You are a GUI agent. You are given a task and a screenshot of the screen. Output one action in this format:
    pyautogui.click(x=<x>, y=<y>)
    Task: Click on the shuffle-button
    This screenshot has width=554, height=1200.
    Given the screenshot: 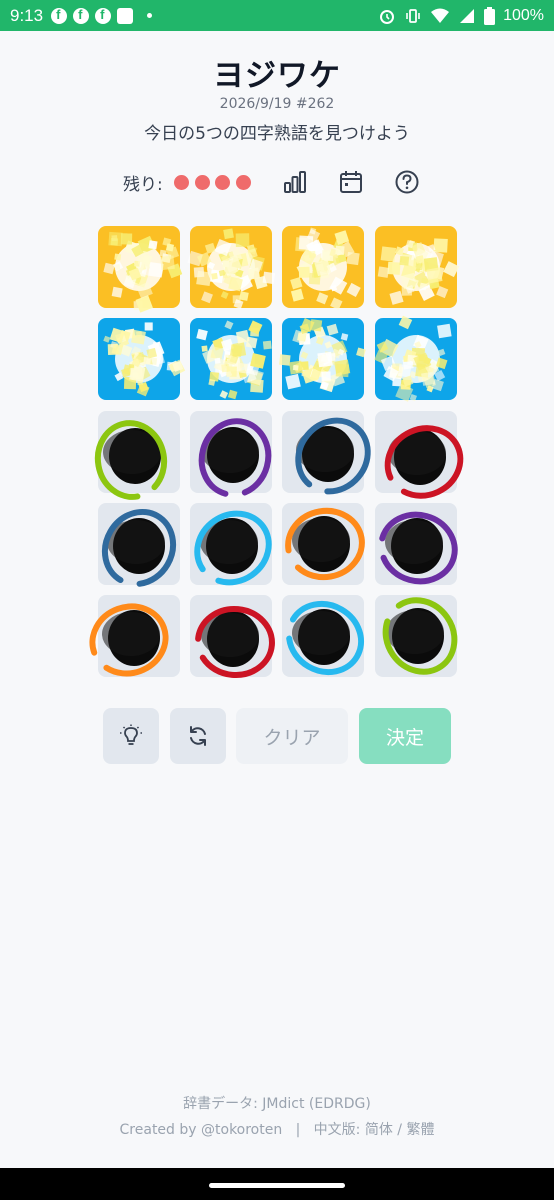 What is the action you would take?
    pyautogui.click(x=198, y=736)
    